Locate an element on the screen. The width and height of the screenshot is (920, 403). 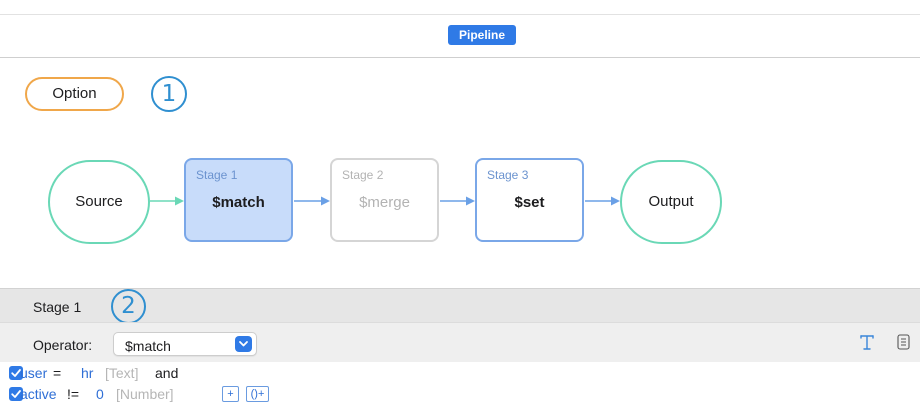
condition-conjunction: and is located at coordinates (166, 373).